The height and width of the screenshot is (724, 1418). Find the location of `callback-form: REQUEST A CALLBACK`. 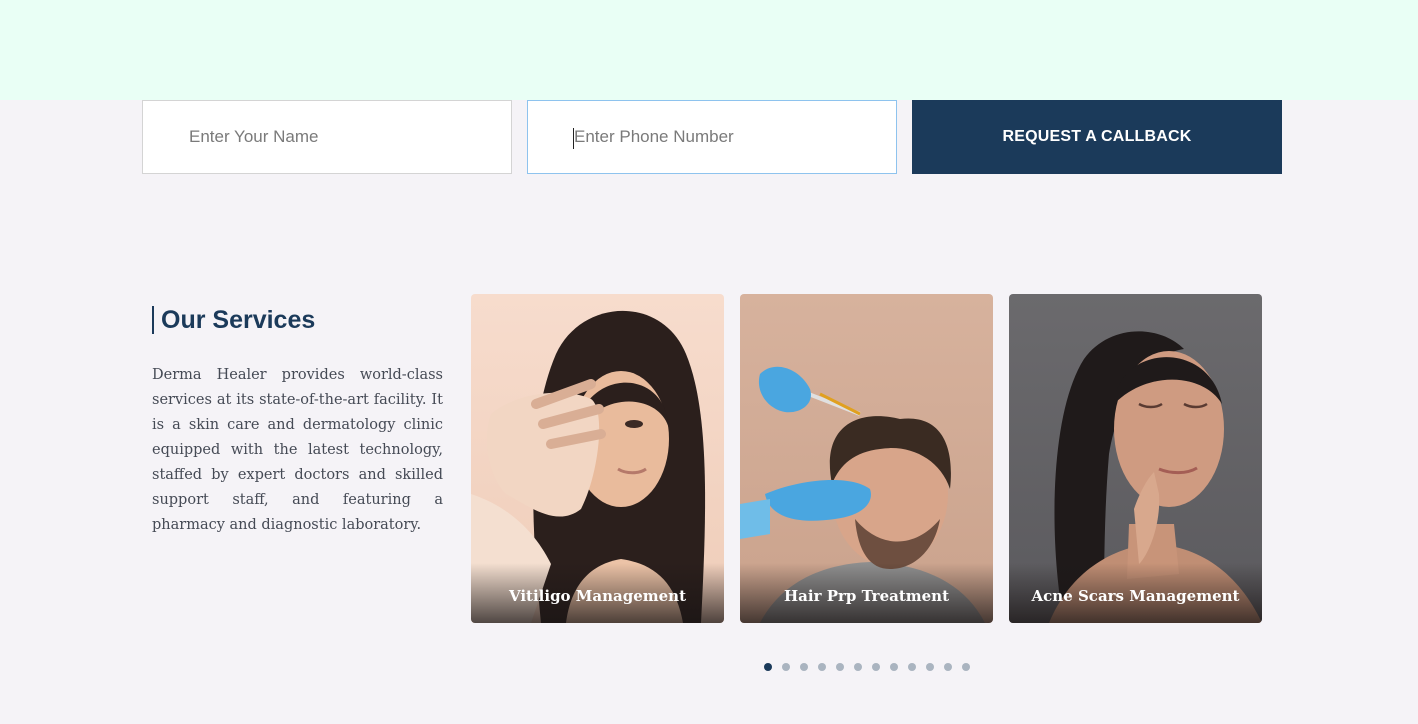

callback-form: REQUEST A CALLBACK is located at coordinates (712, 137).